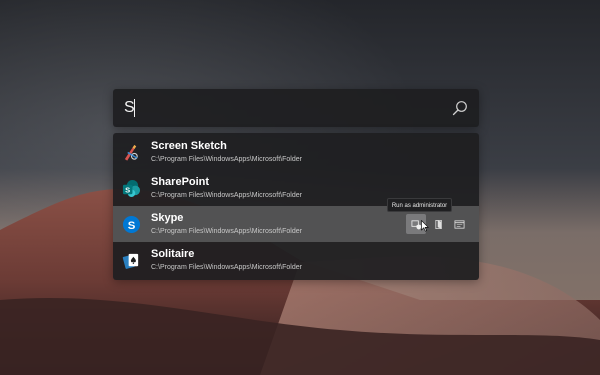 The image size is (600, 375). I want to click on open-in-console-icon, so click(459, 224).